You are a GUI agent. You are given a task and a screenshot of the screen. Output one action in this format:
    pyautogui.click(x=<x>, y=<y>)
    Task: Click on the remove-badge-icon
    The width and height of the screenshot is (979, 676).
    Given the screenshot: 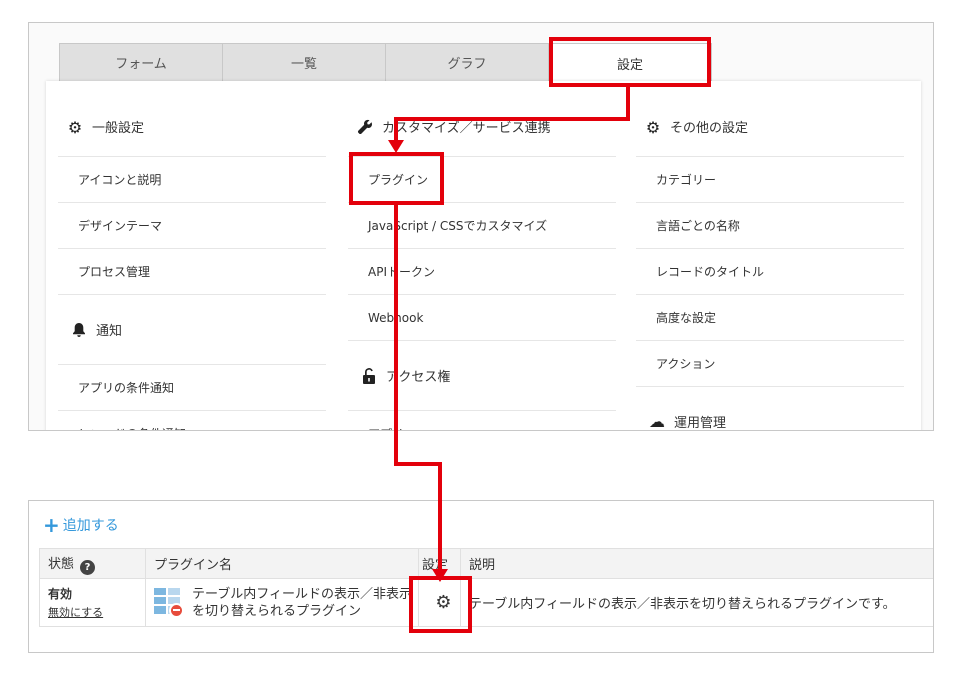 What is the action you would take?
    pyautogui.click(x=176, y=610)
    